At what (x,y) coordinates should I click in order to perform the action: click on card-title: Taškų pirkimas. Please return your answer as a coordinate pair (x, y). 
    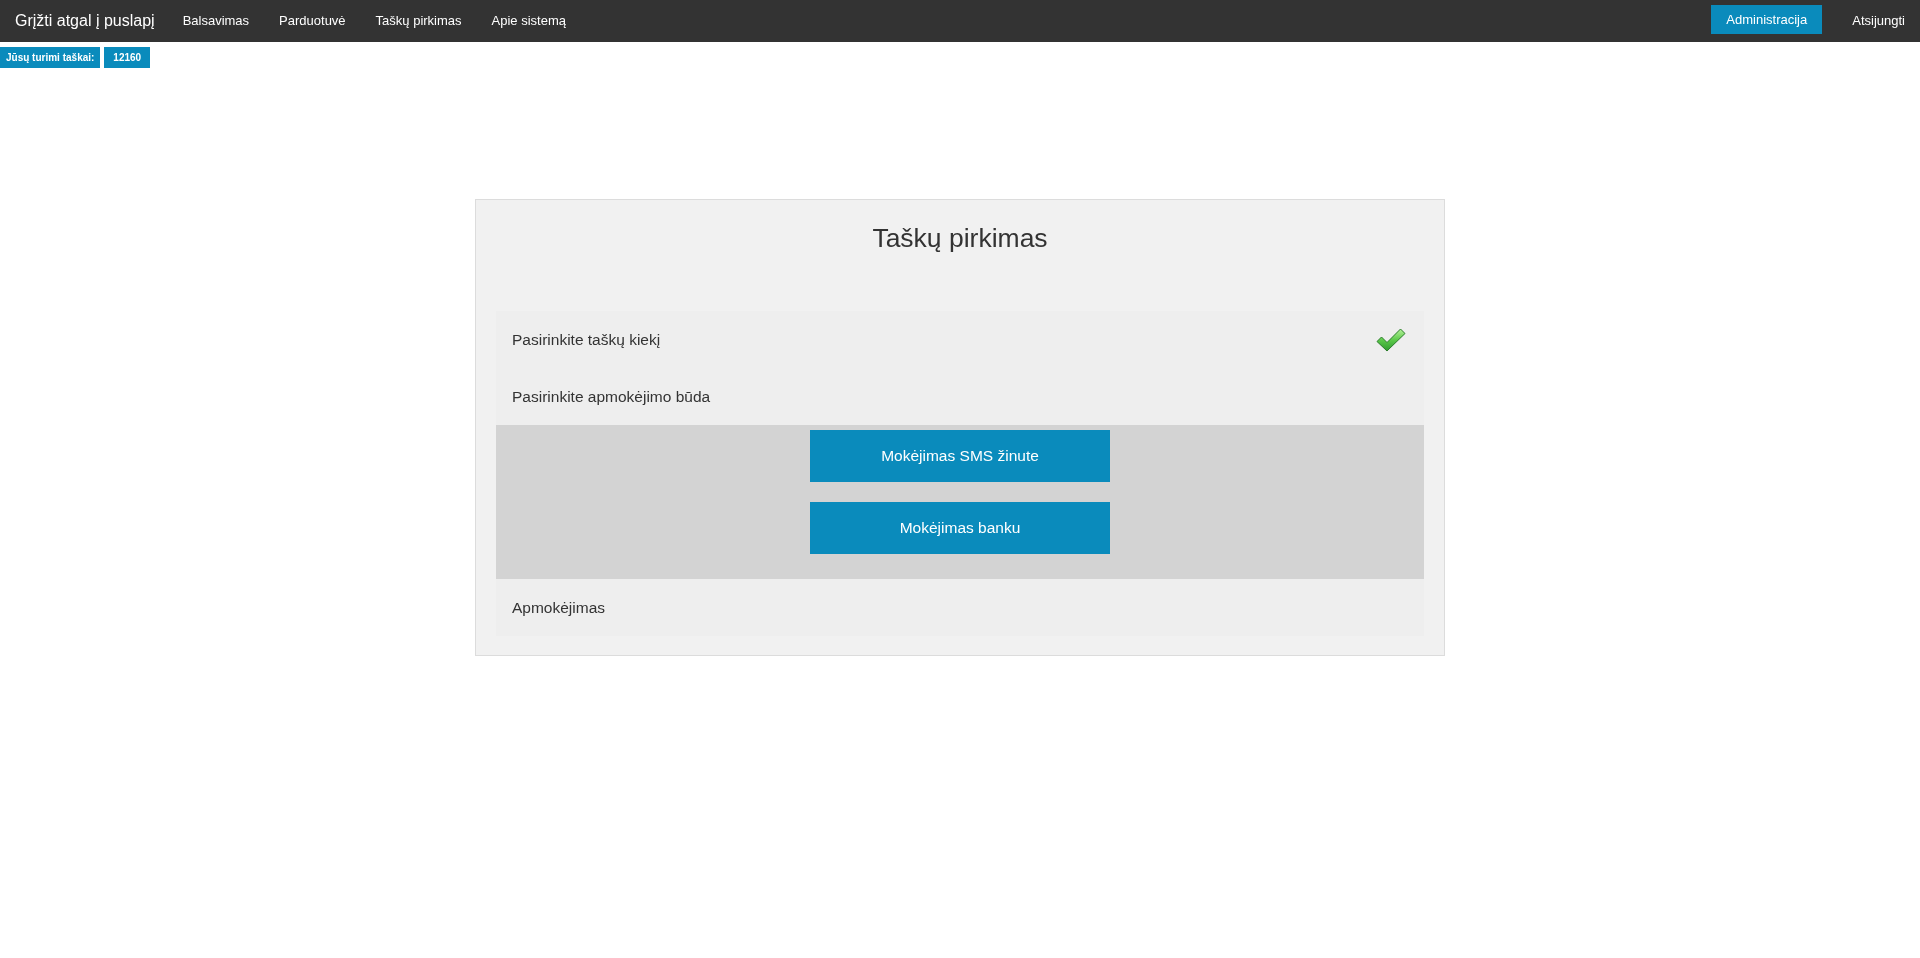
    Looking at the image, I should click on (960, 238).